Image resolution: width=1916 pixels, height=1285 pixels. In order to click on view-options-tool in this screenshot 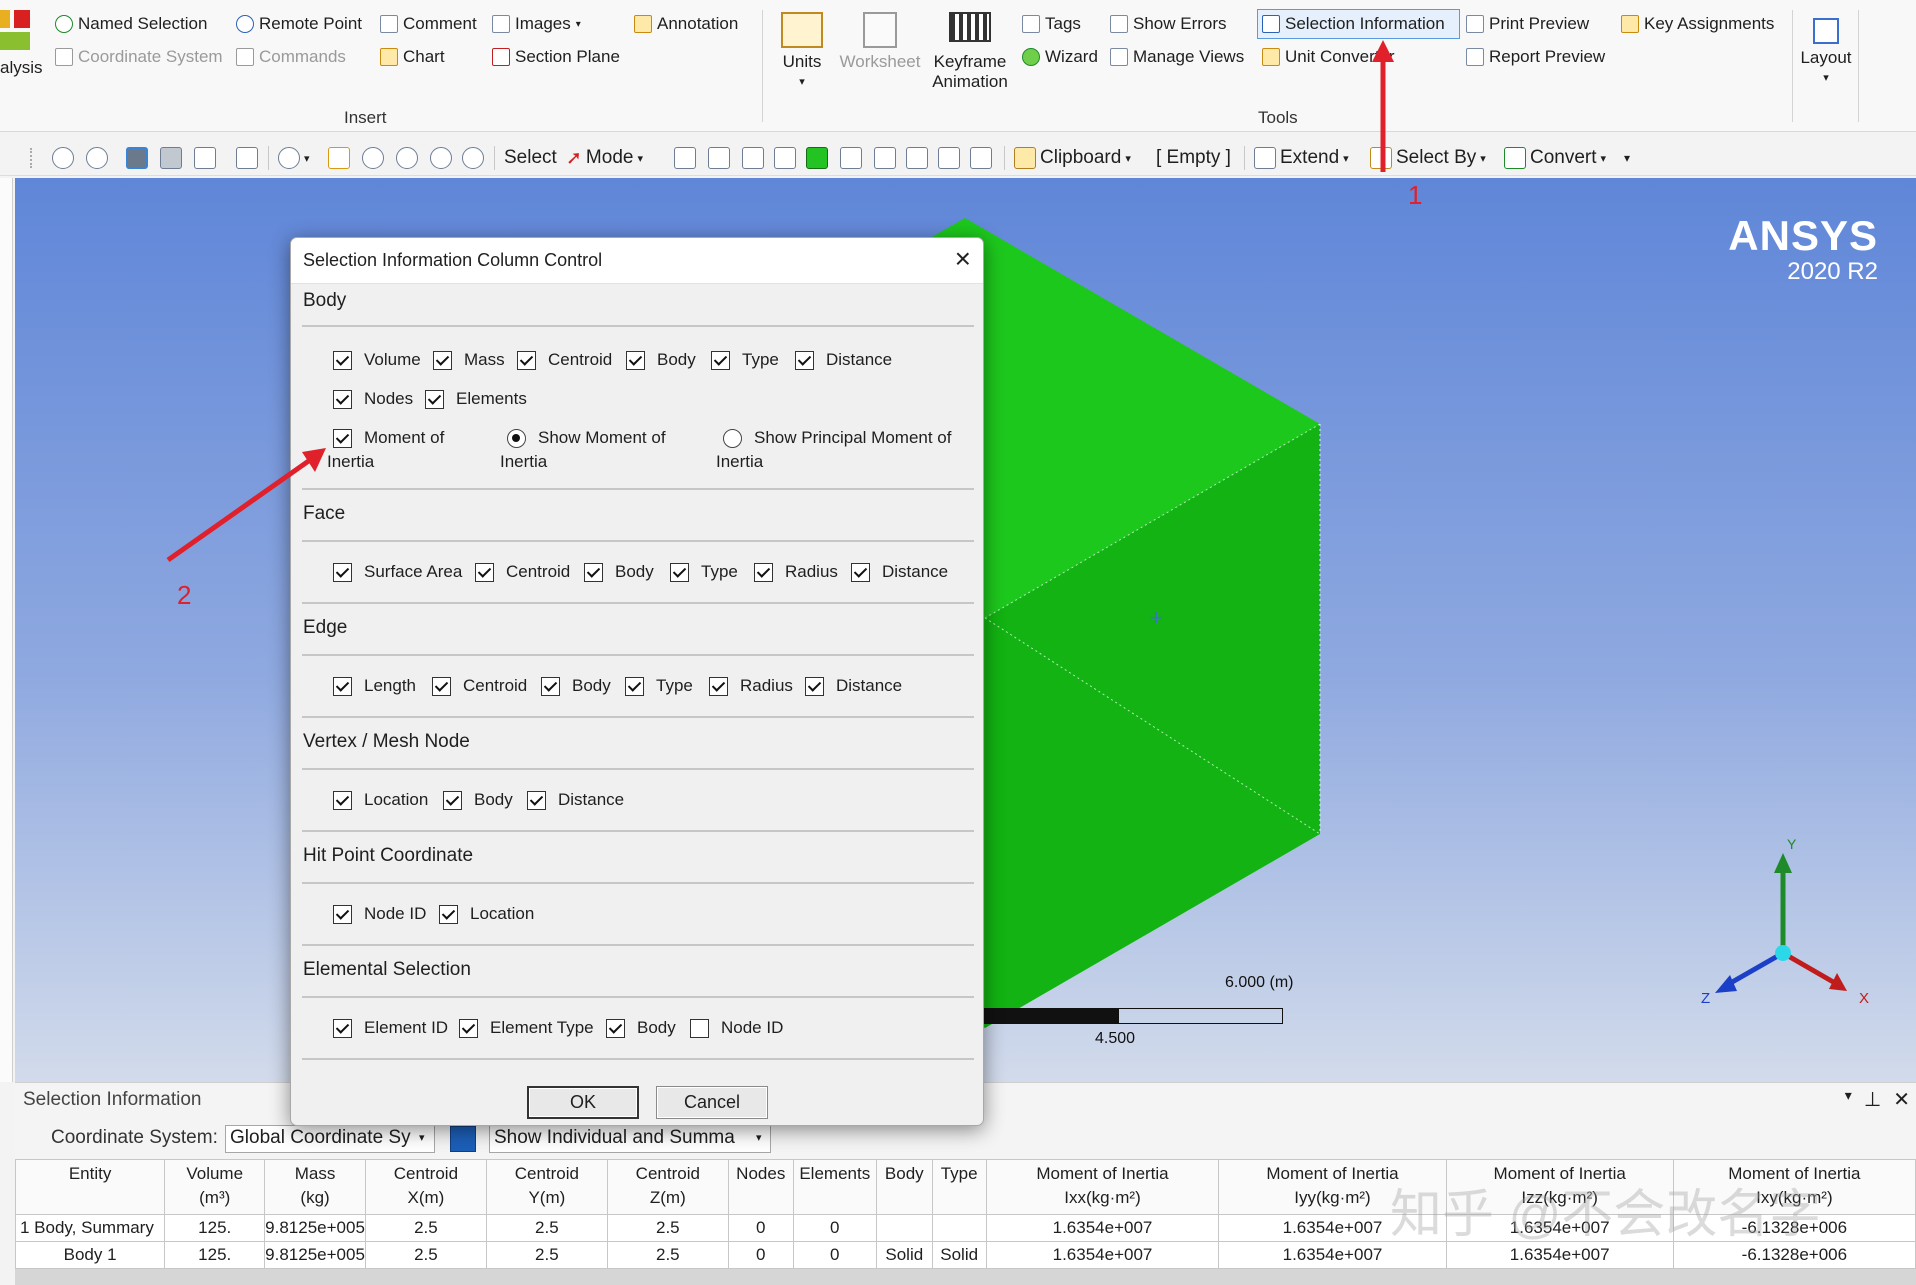, I will do `click(205, 158)`.